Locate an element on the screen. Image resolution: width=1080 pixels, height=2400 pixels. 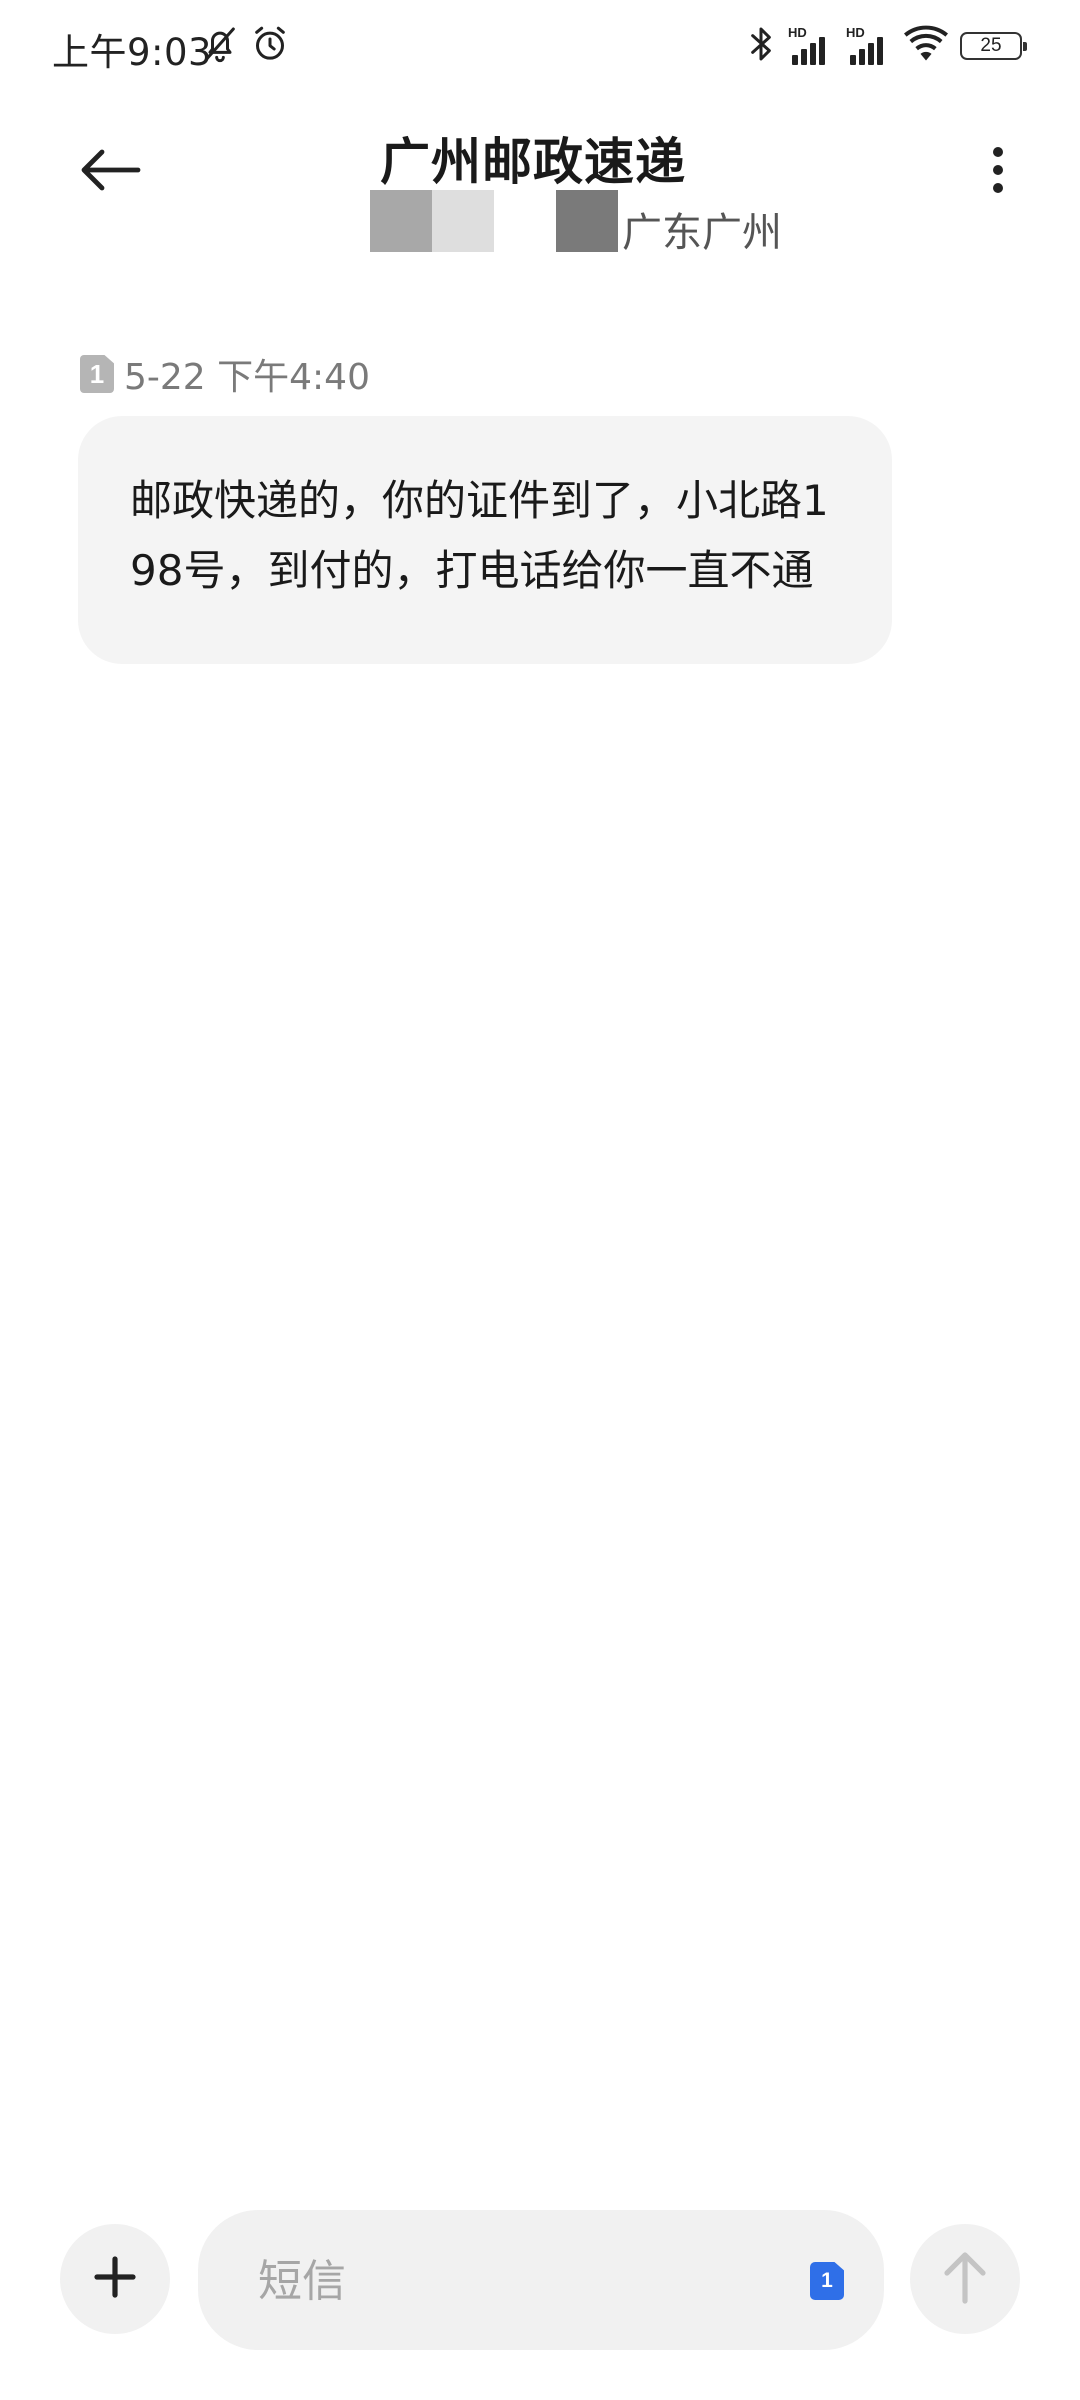
status-time: 上午9:03 is located at coordinates (132, 52).